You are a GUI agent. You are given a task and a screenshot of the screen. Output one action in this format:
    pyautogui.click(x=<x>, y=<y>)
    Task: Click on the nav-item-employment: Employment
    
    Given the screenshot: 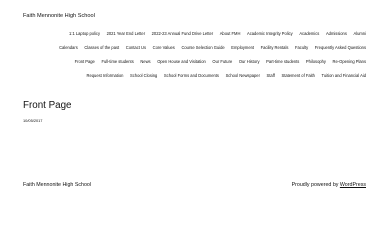 What is the action you would take?
    pyautogui.click(x=242, y=47)
    